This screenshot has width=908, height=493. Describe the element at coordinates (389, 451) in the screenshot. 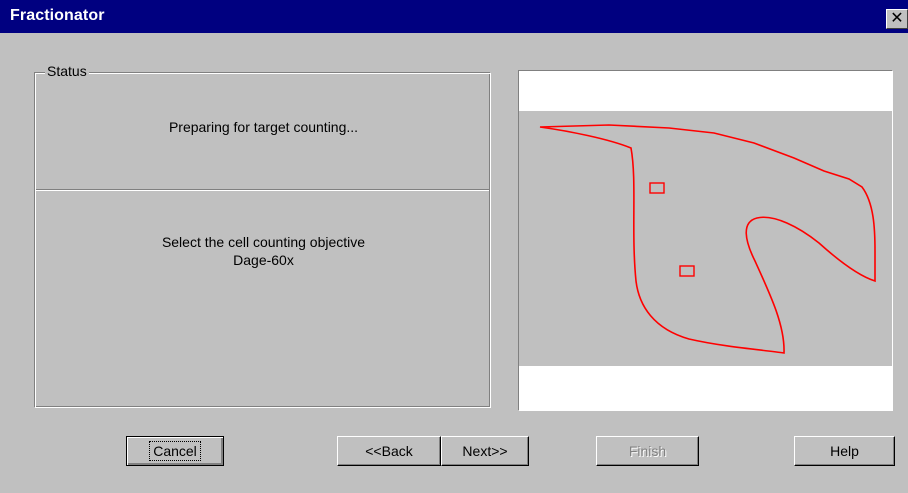

I see `back-button: <<Back` at that location.